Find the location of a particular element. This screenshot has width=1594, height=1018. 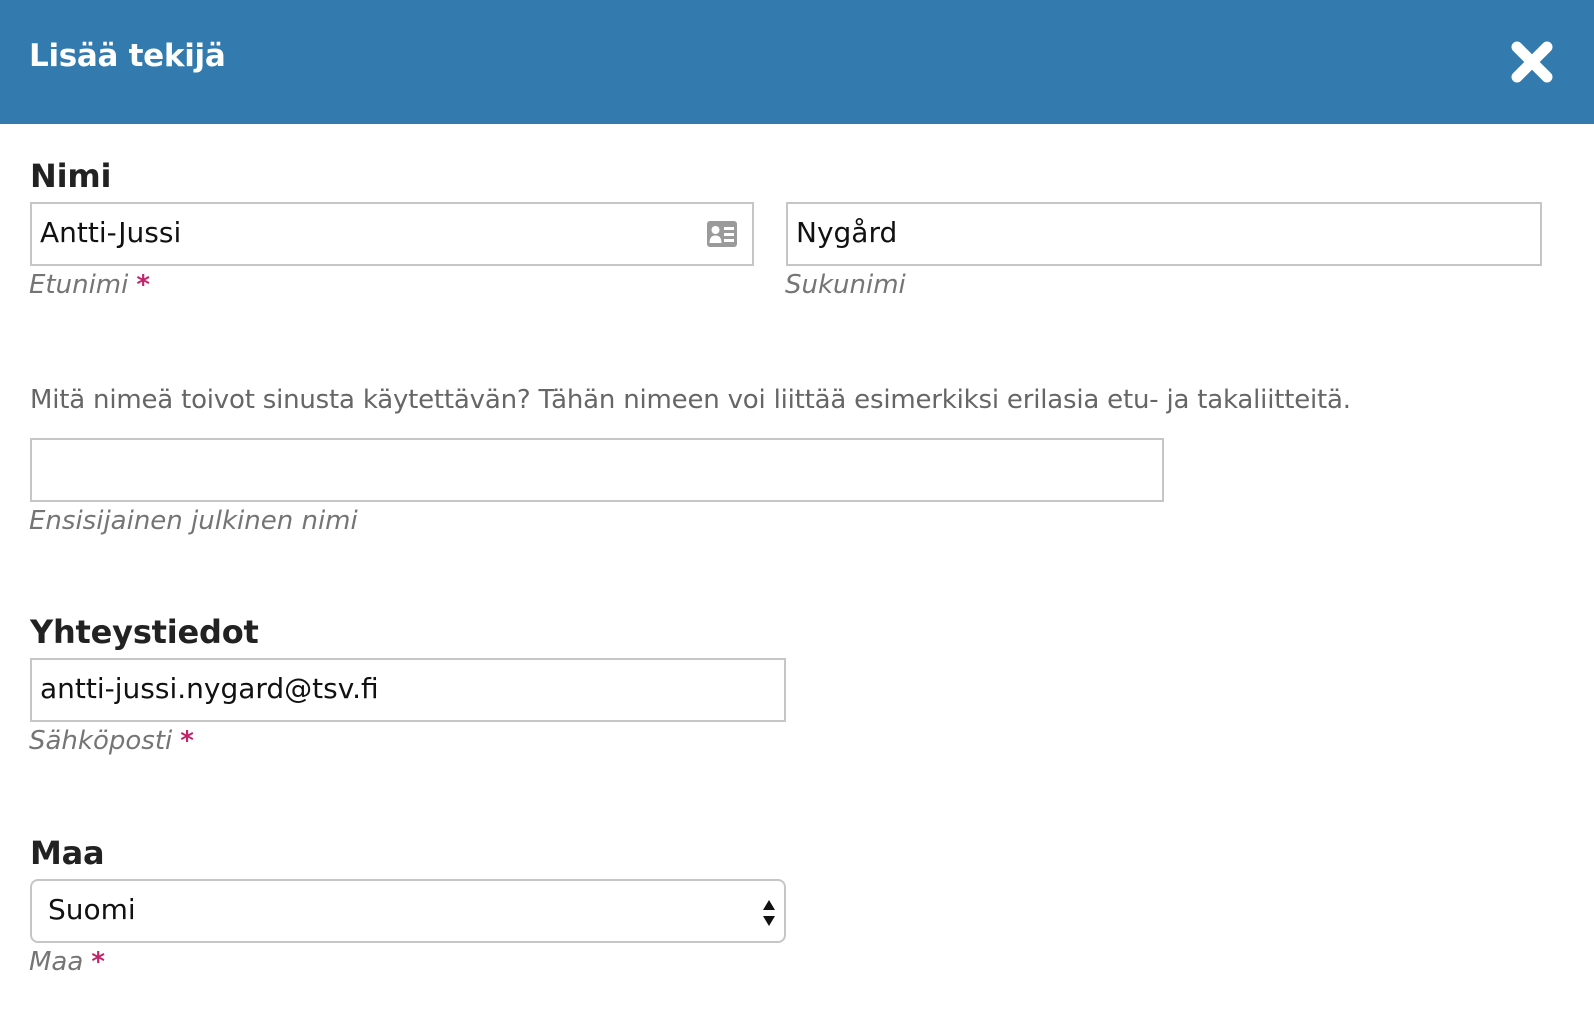

given-name-hint: Etunimi * is located at coordinates (89, 285).